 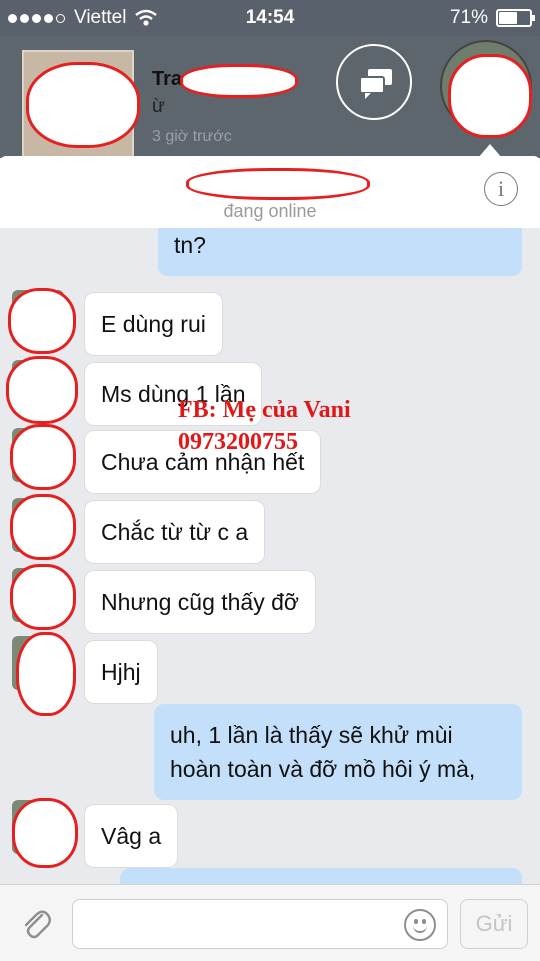 What do you see at coordinates (167, 79) in the screenshot?
I see `sender-name: Tra` at bounding box center [167, 79].